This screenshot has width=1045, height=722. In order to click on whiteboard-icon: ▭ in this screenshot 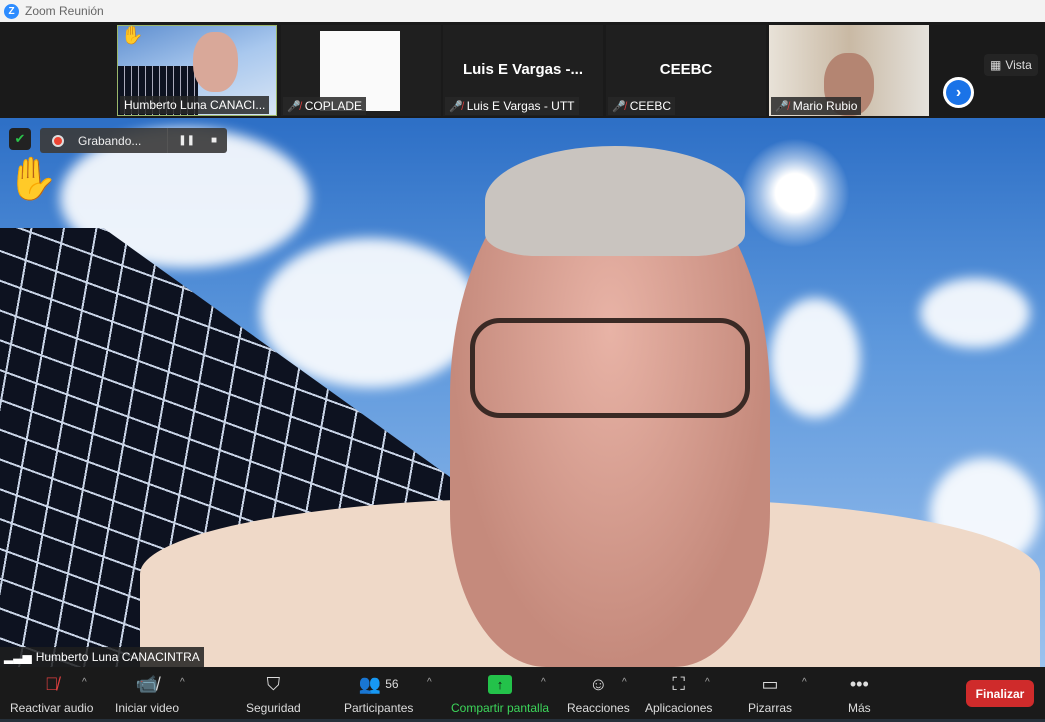, I will do `click(770, 683)`.